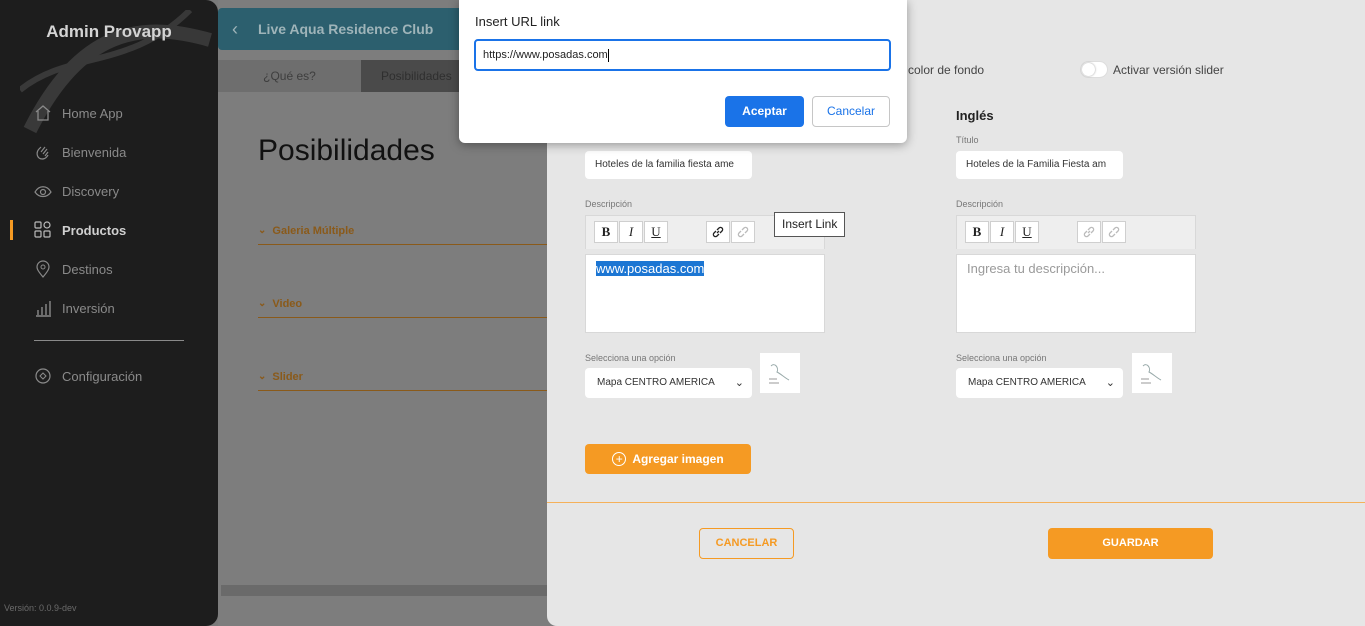 The width and height of the screenshot is (1365, 626). I want to click on sidebar-item-label: Productos, so click(94, 230).